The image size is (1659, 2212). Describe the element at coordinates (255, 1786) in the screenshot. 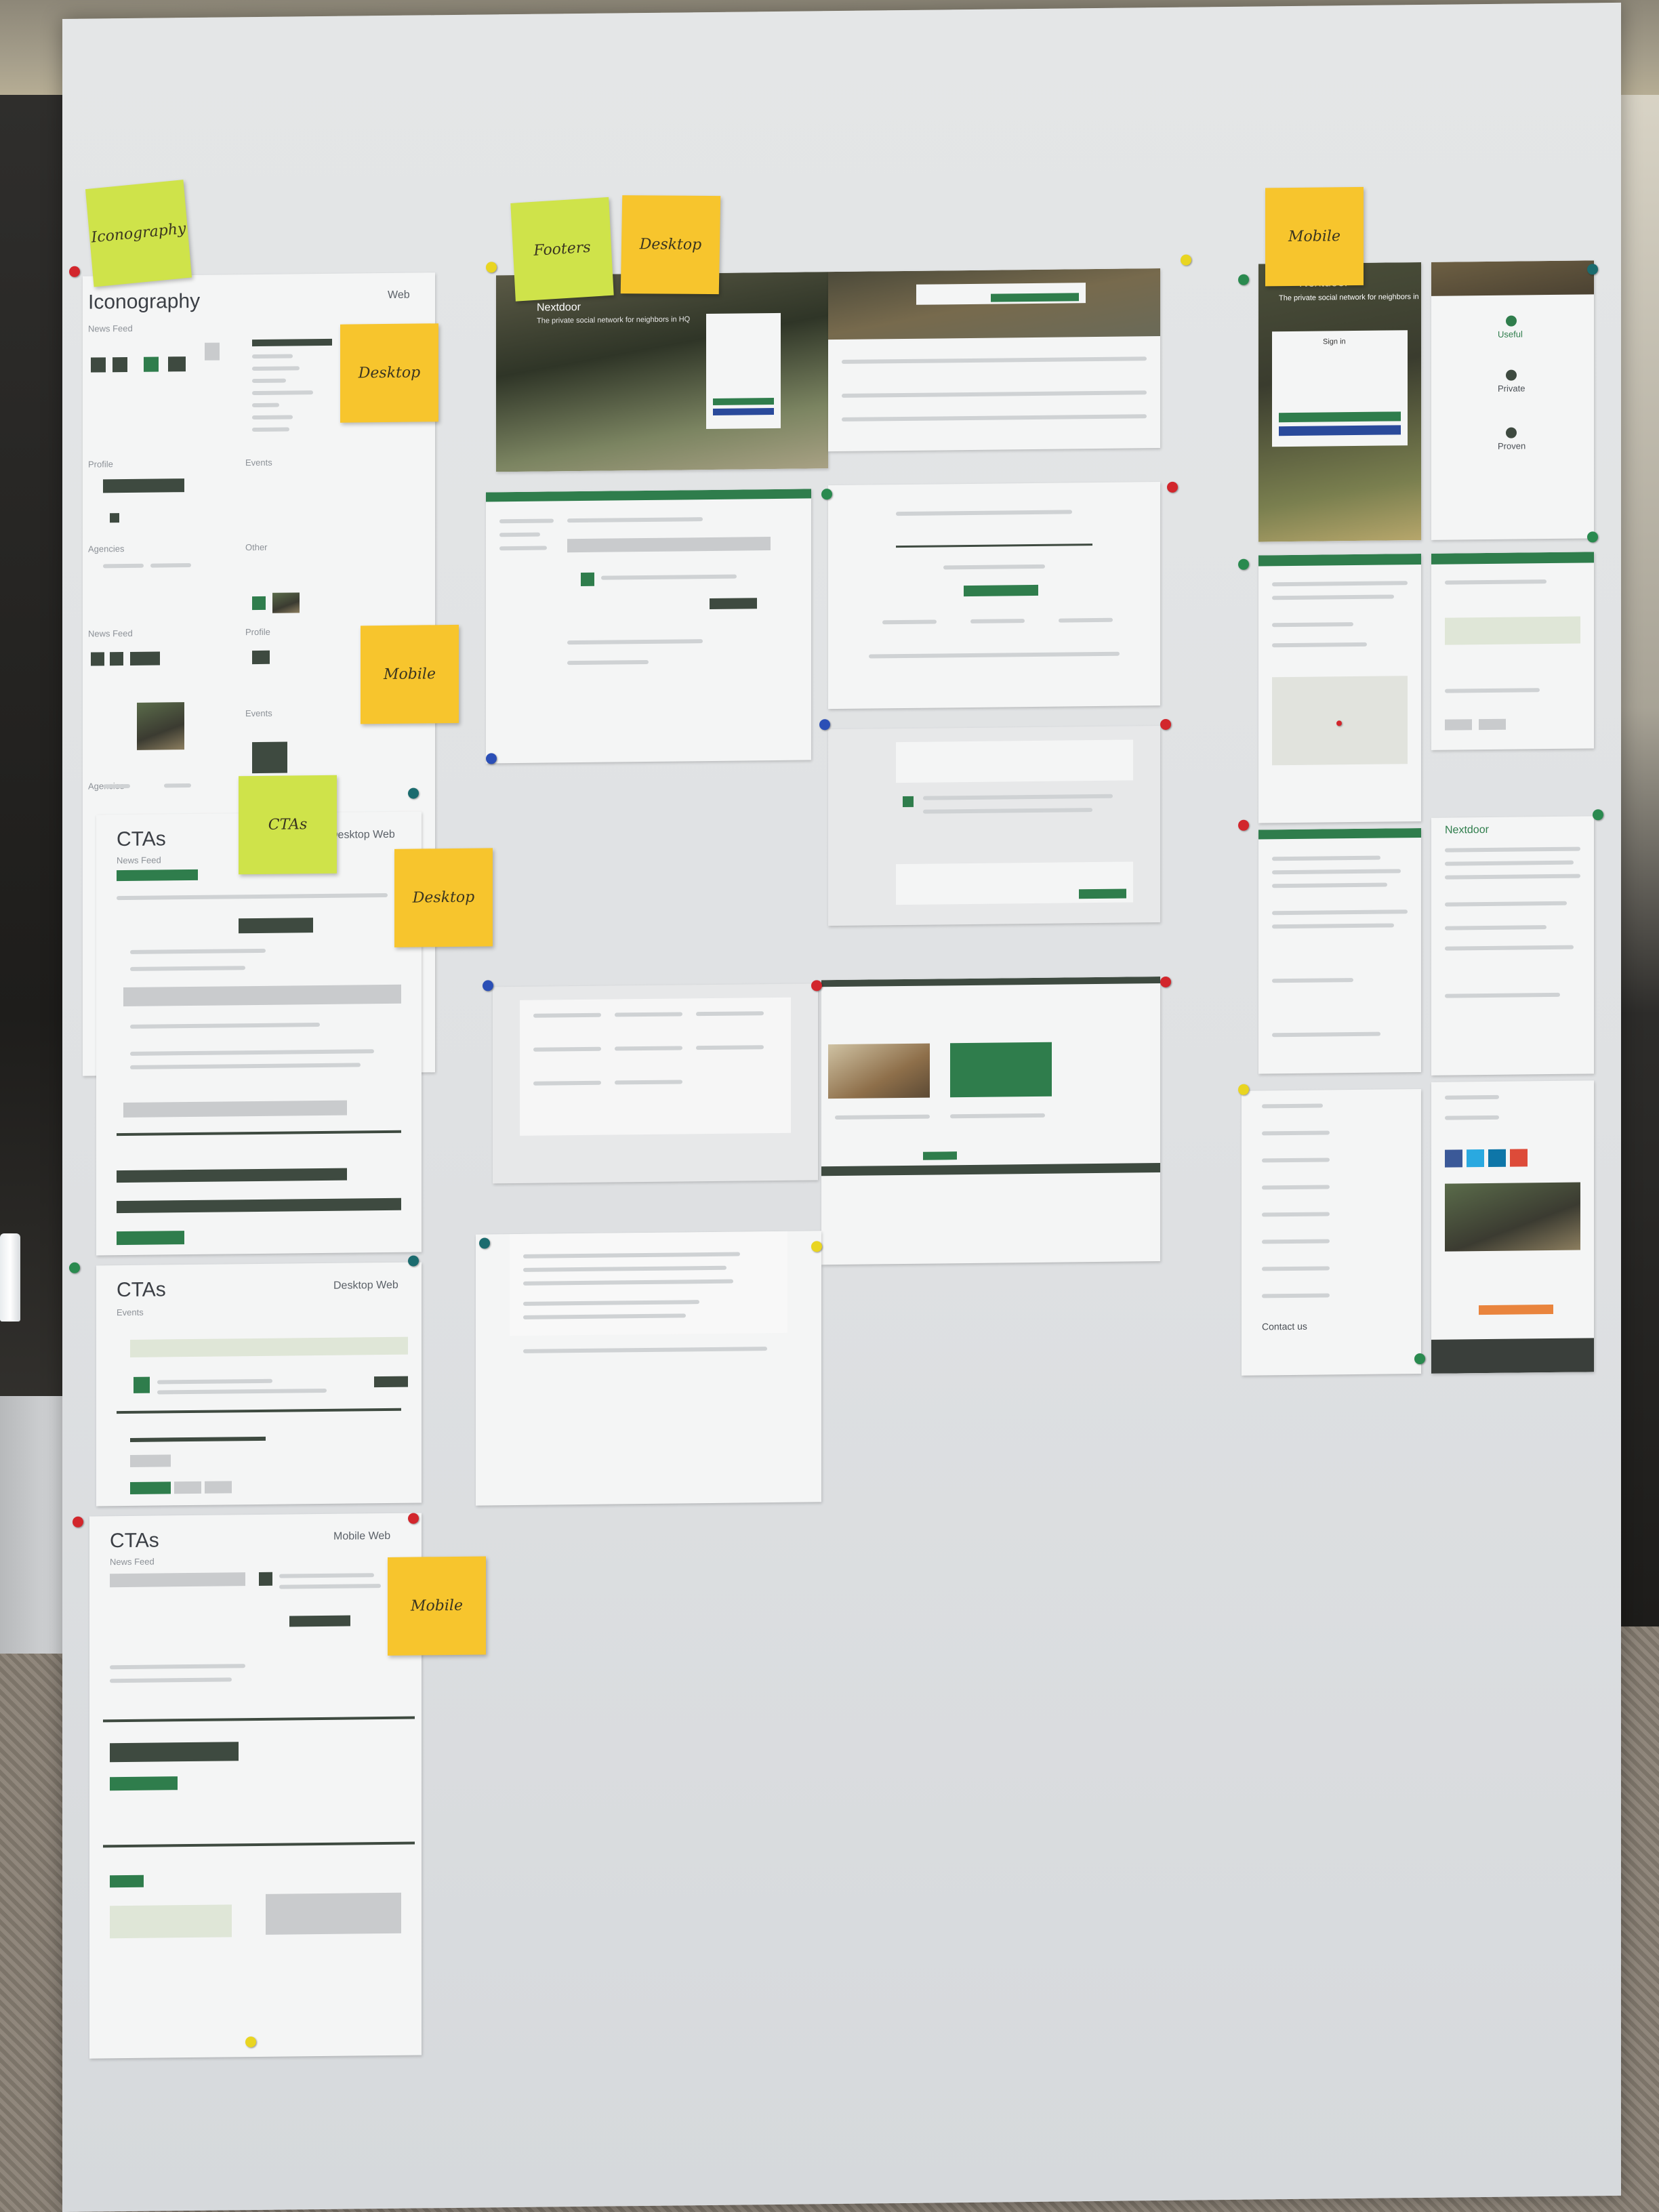

I see `cta-sheet-mobile: CTAs Mobile Web News Feed` at that location.